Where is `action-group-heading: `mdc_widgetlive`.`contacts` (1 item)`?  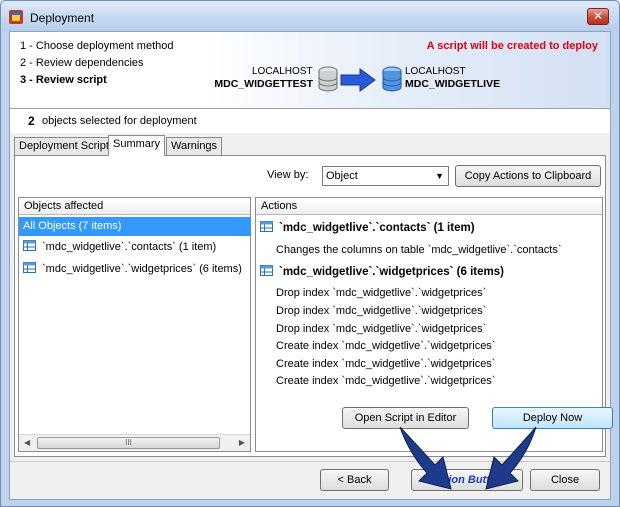 action-group-heading: `mdc_widgetlive`.`contacts` (1 item) is located at coordinates (367, 227).